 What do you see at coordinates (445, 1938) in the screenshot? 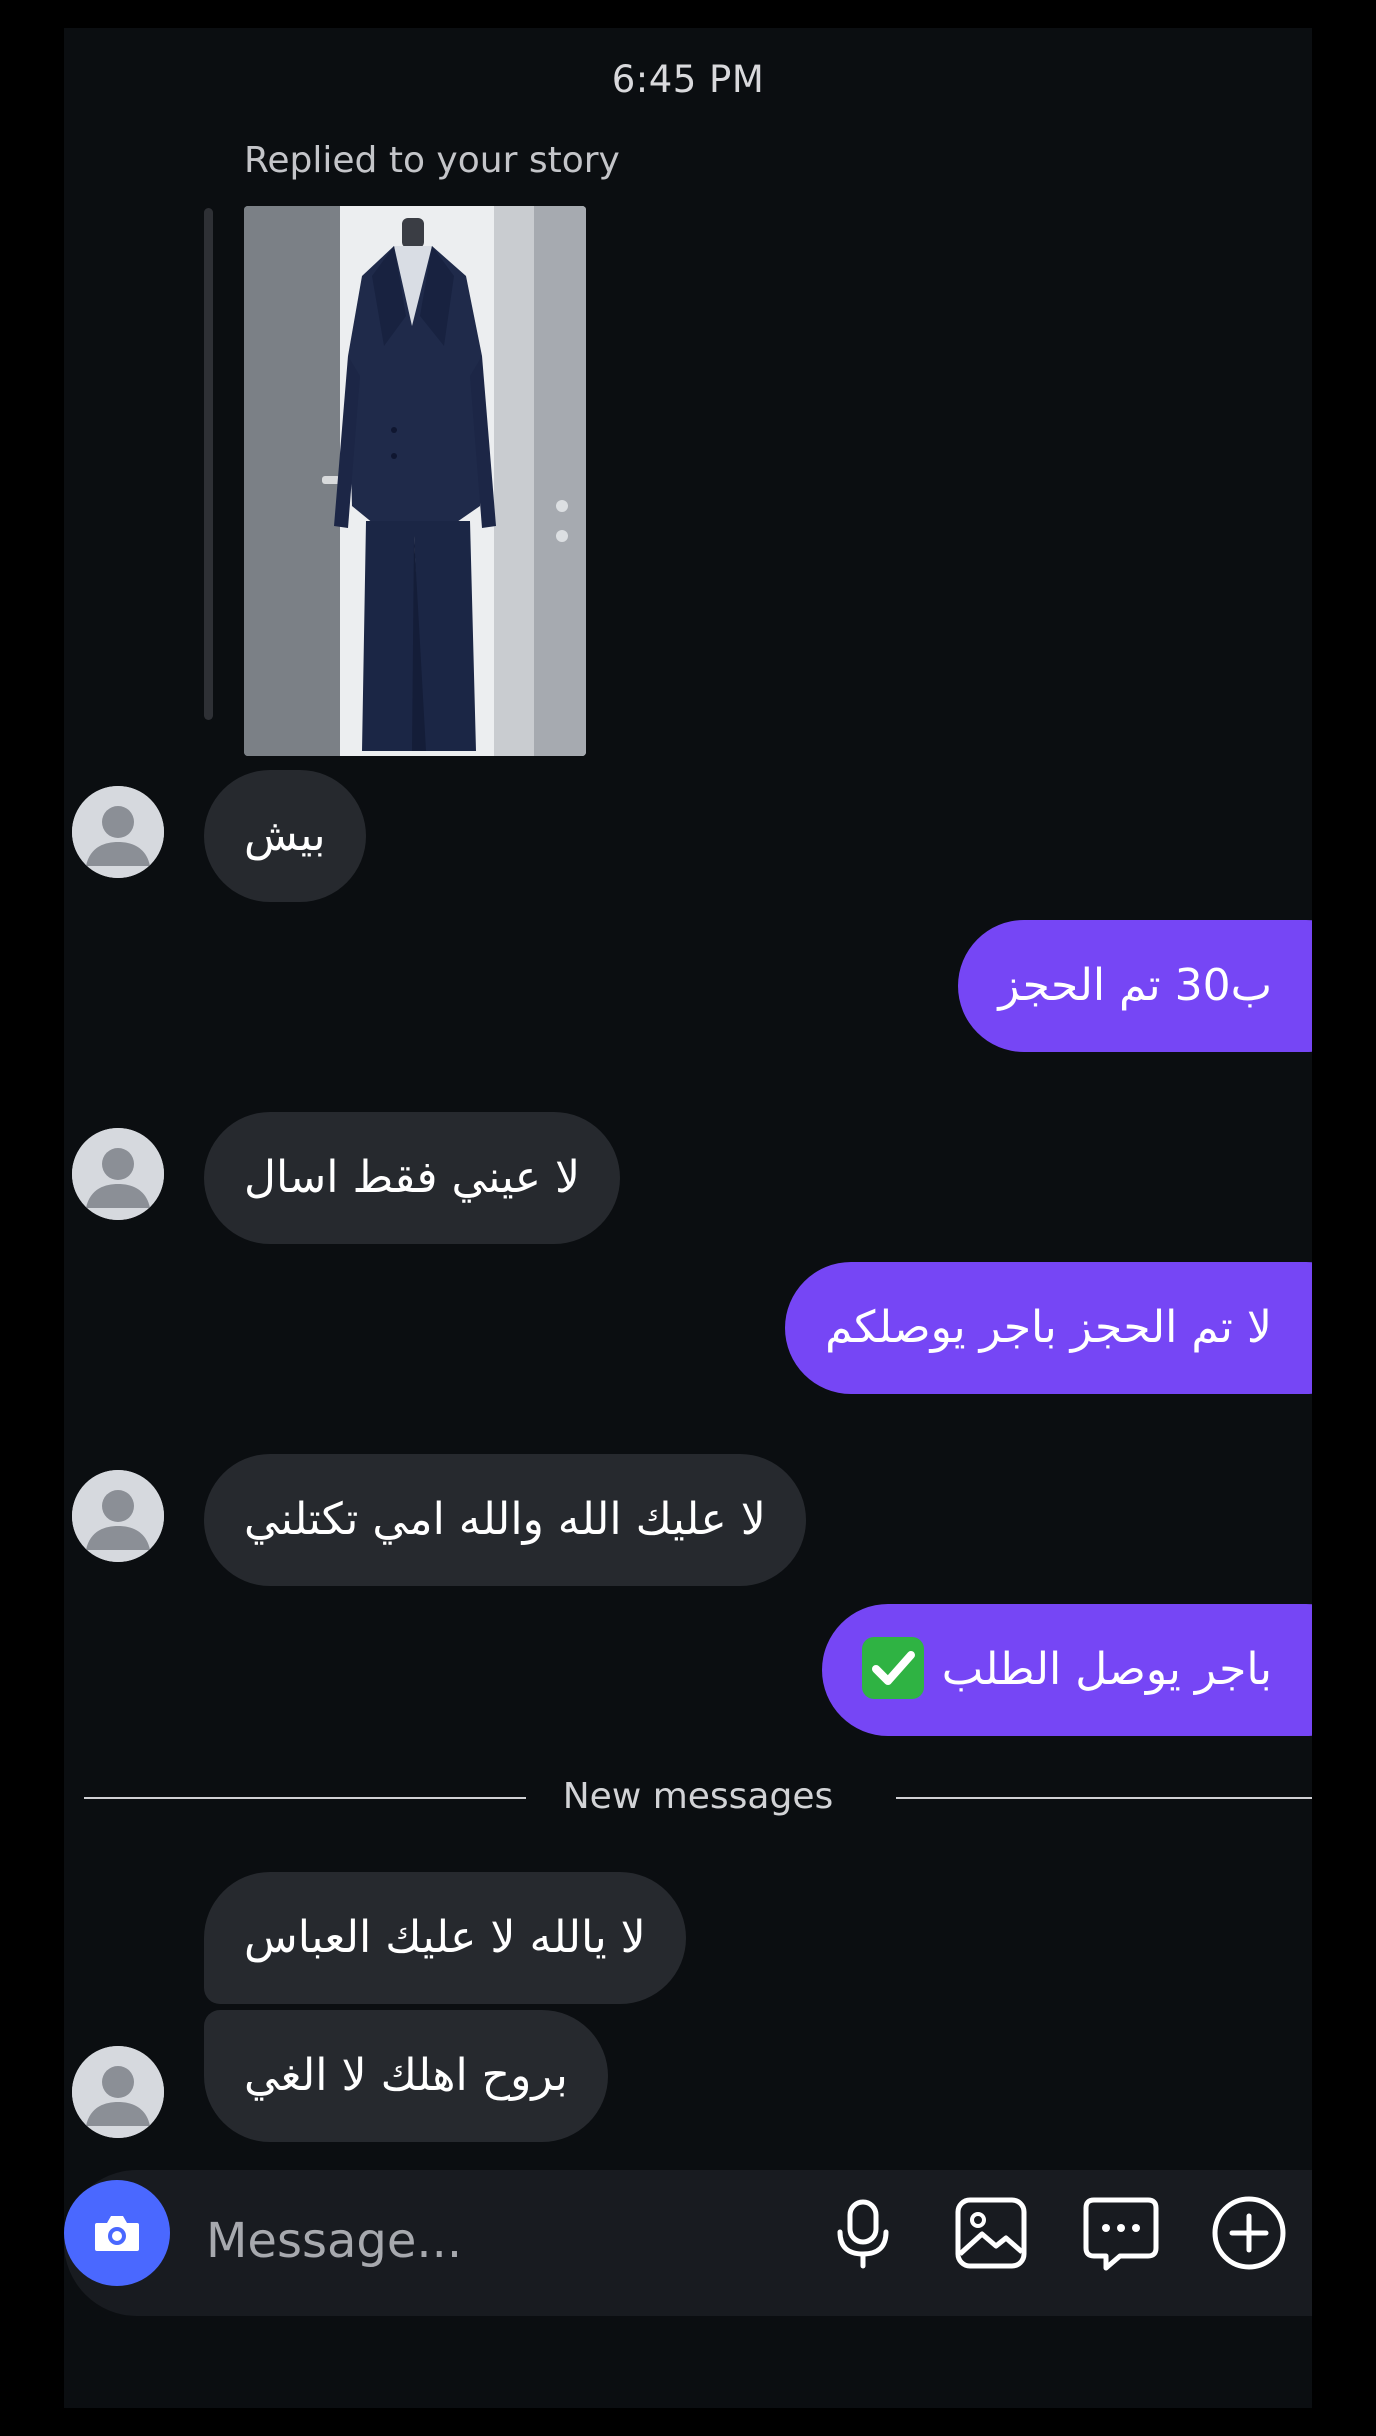
I see `incoming-message-bubble: لا يالله لا عليك العباس` at bounding box center [445, 1938].